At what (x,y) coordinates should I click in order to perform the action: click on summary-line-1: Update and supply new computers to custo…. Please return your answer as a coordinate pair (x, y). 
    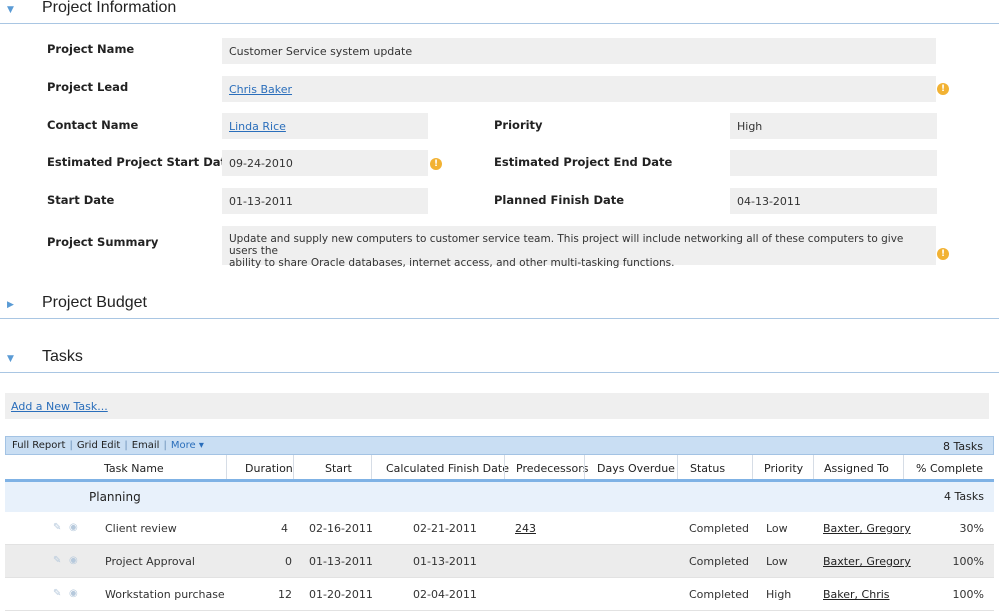
    Looking at the image, I should click on (566, 245).